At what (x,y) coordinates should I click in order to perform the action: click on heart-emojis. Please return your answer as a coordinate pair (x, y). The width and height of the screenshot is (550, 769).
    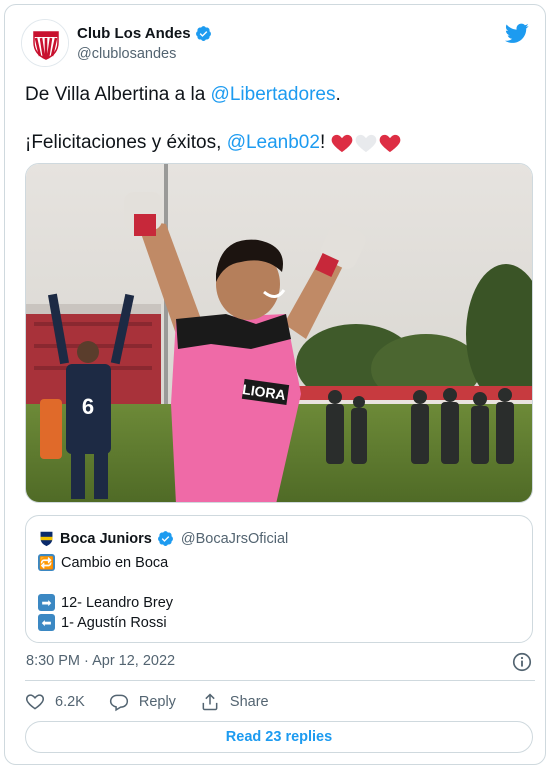
    Looking at the image, I should click on (366, 143).